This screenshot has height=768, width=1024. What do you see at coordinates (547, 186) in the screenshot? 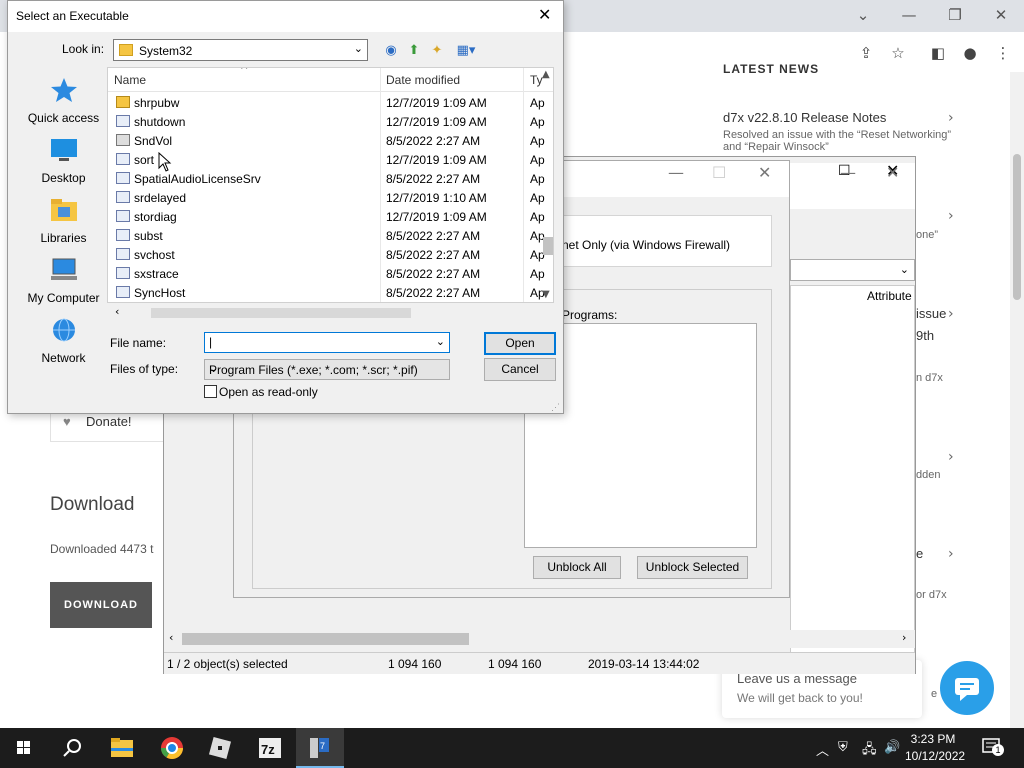
I see `file-list-vscroll: ▲ ▼` at bounding box center [547, 186].